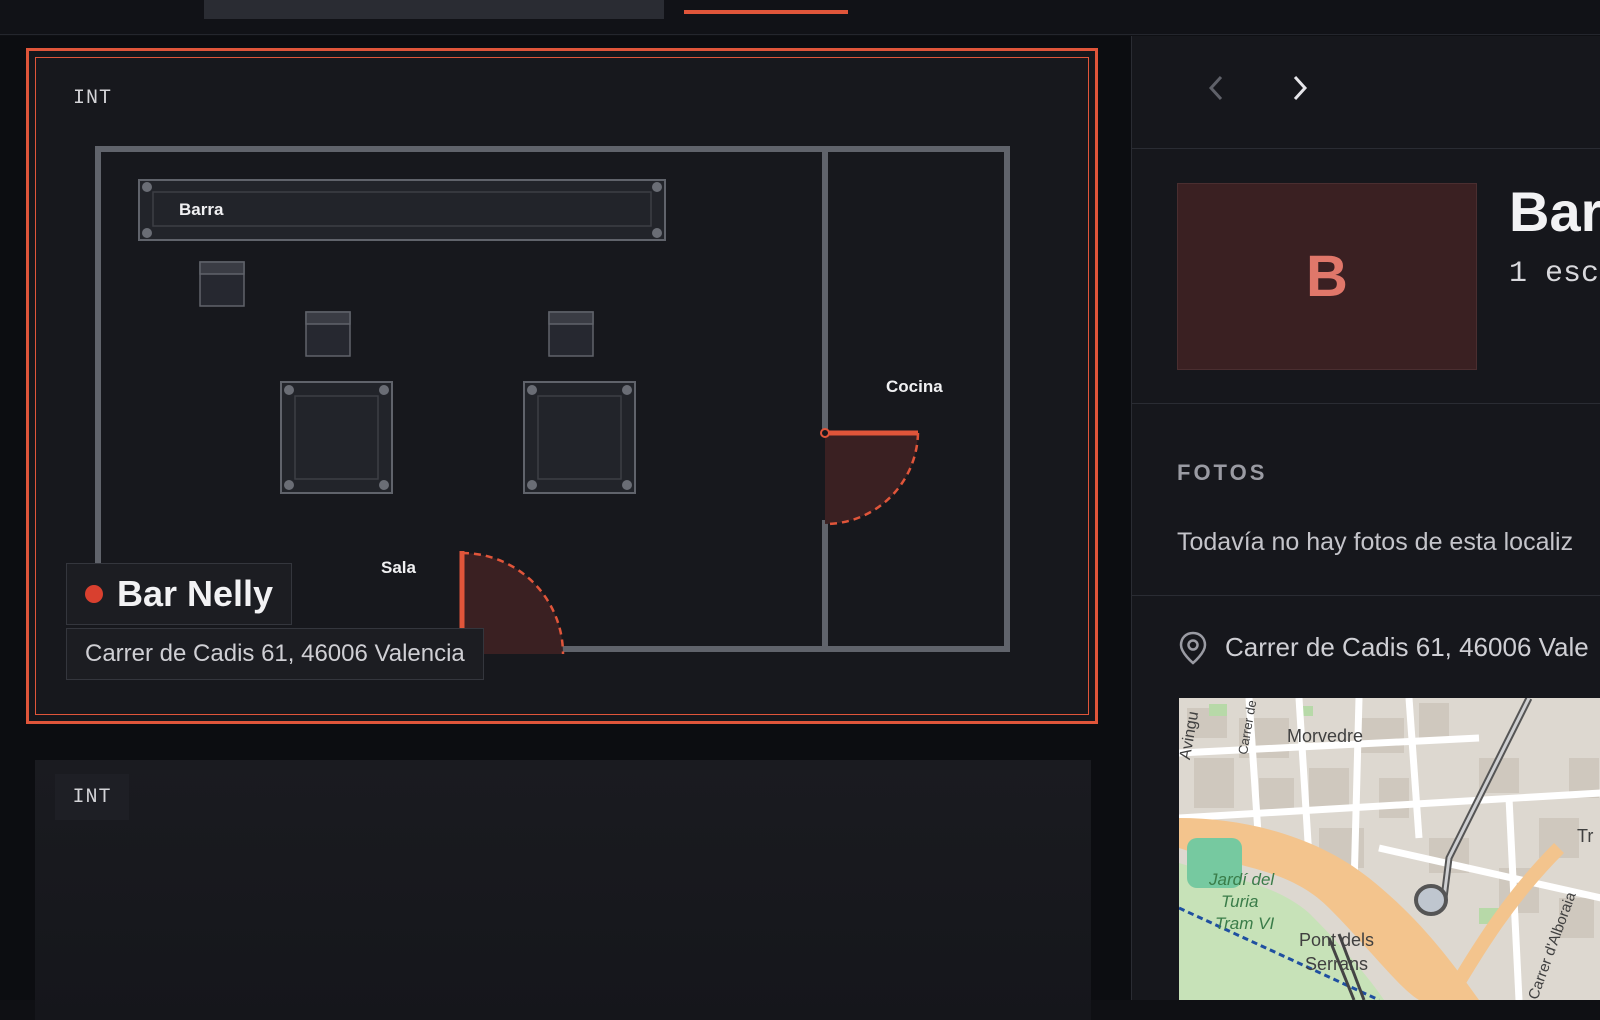 This screenshot has height=1020, width=1600. I want to click on int-badge: INT, so click(92, 797).